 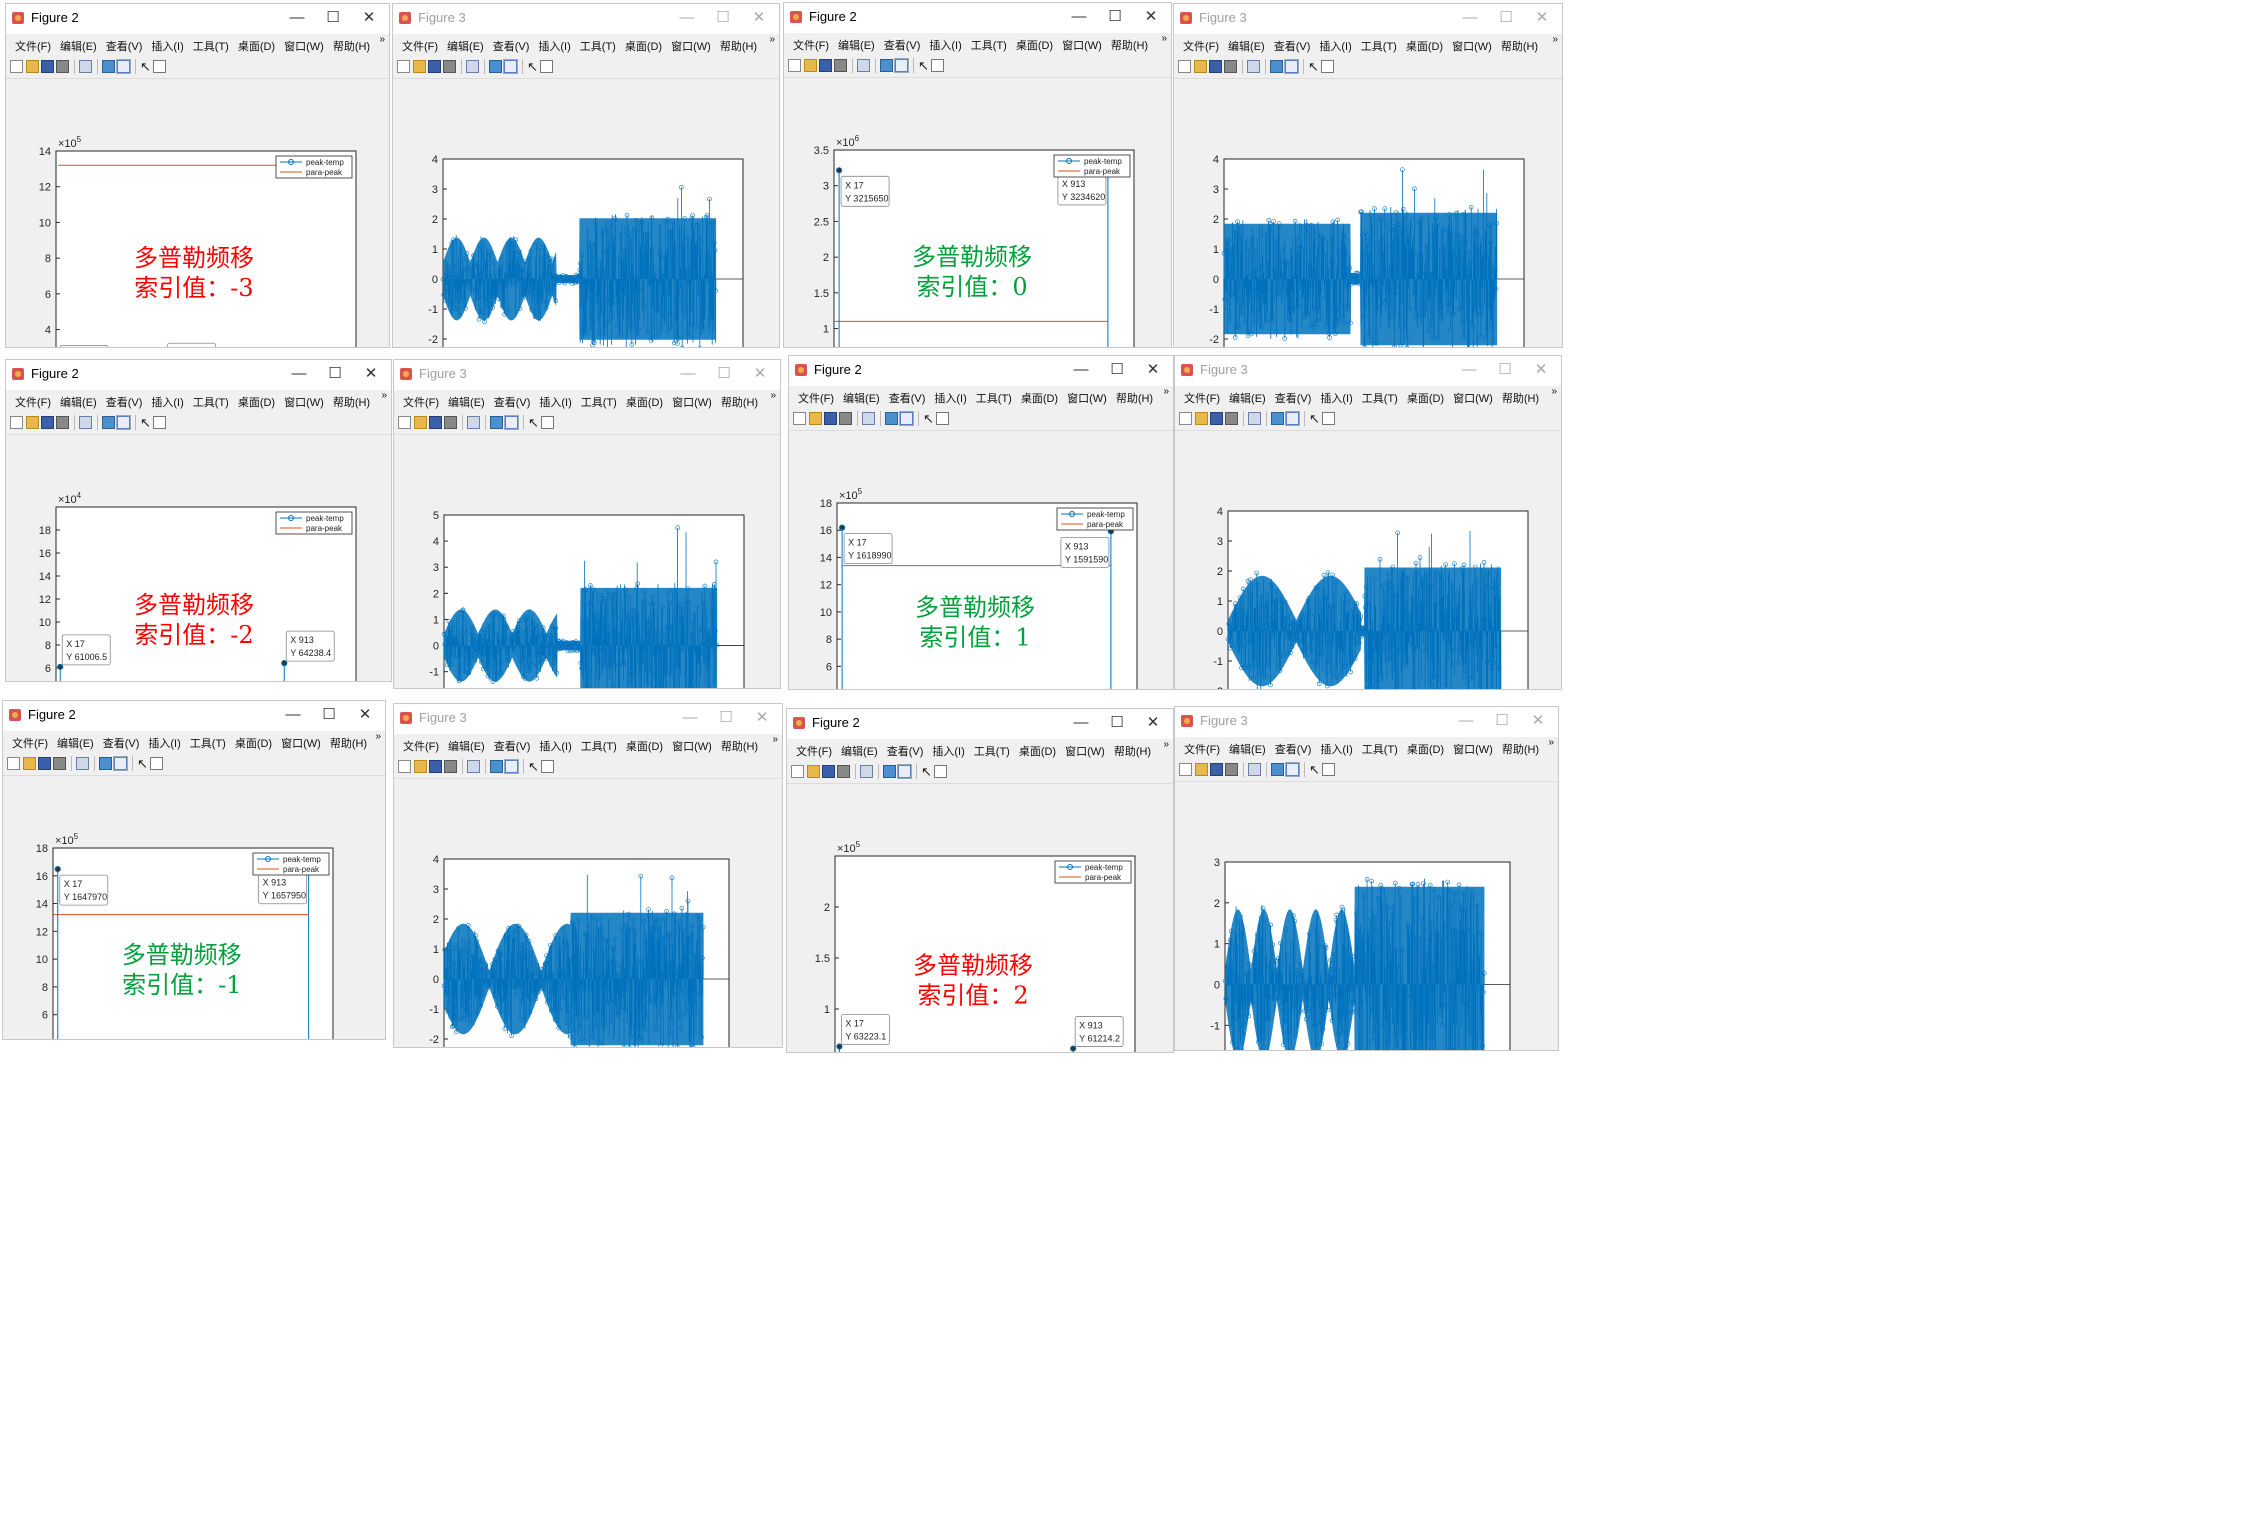 I want to click on datatip: X 913 Y 64238.4, so click(x=310, y=646).